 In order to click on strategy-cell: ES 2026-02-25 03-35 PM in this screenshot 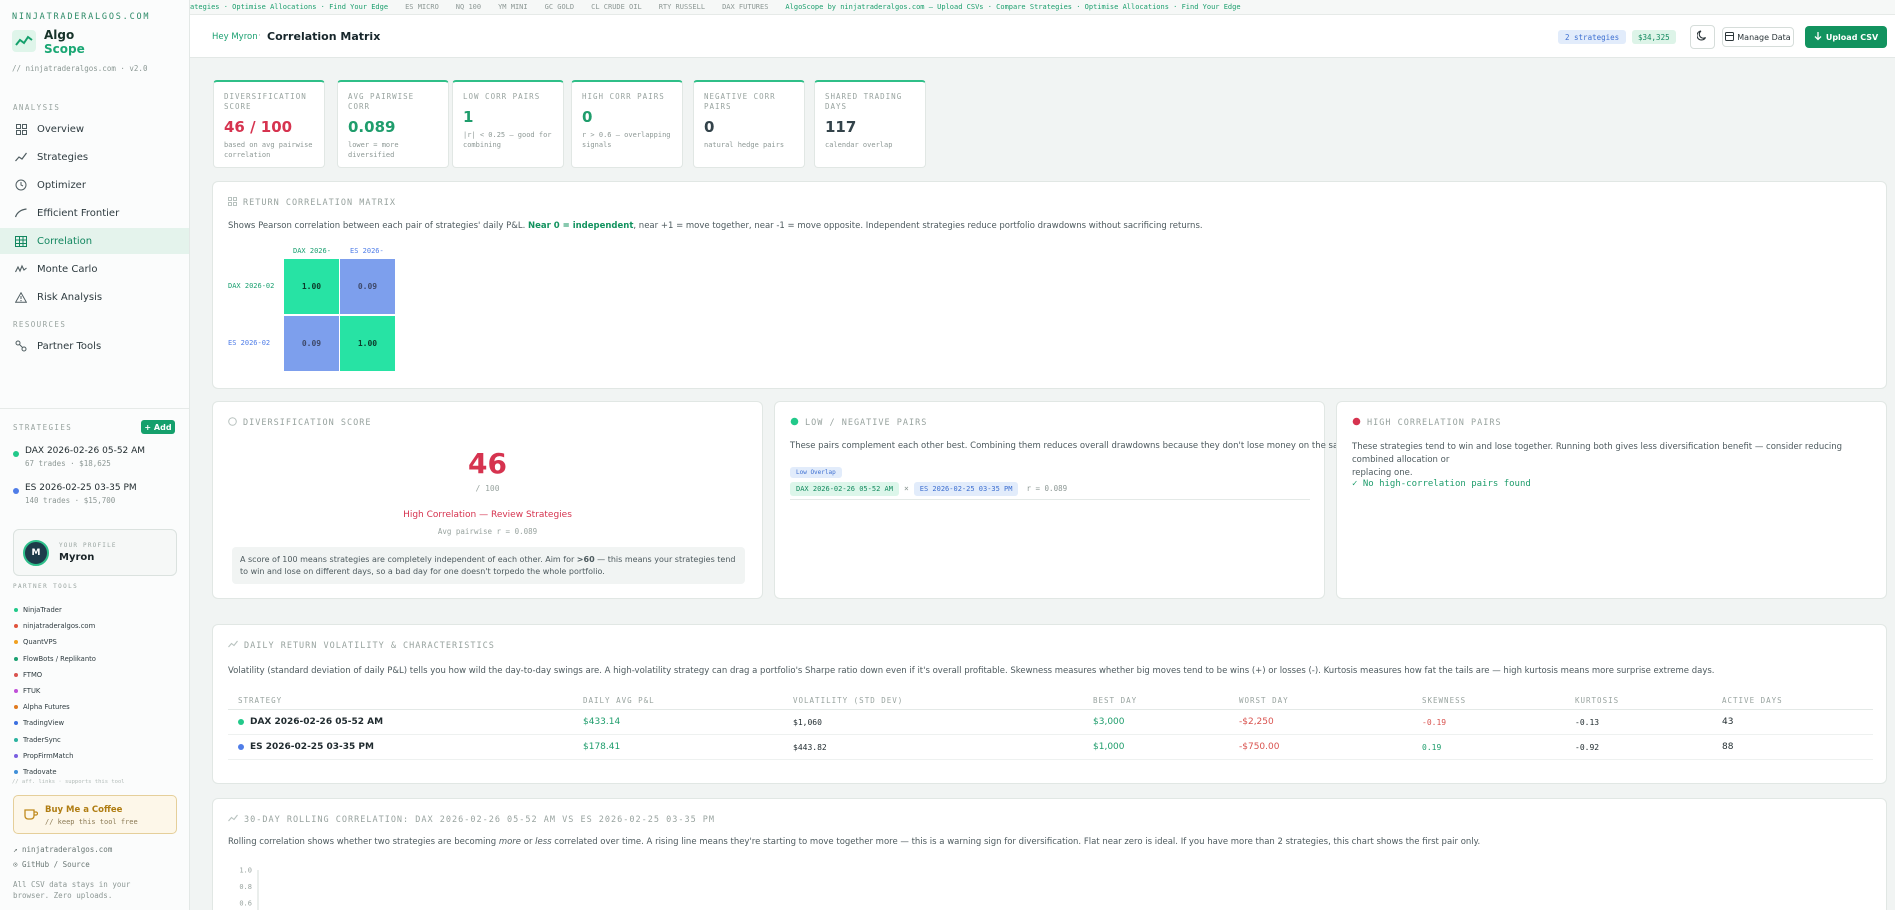, I will do `click(400, 747)`.